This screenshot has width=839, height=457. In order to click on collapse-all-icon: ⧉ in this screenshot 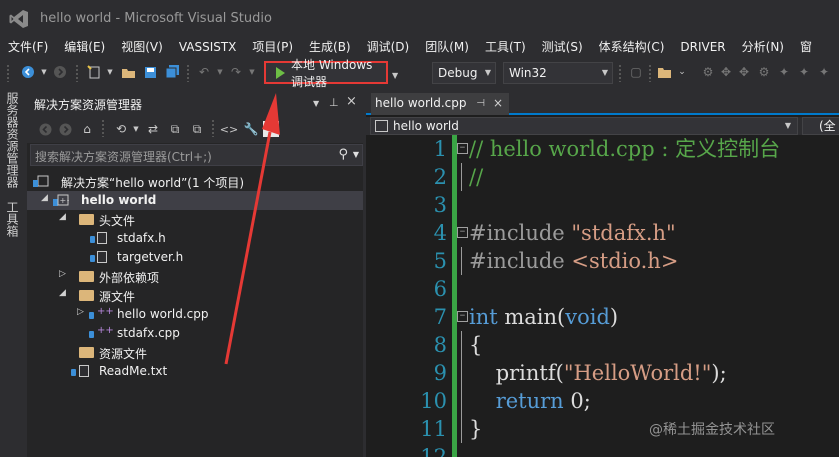, I will do `click(175, 129)`.